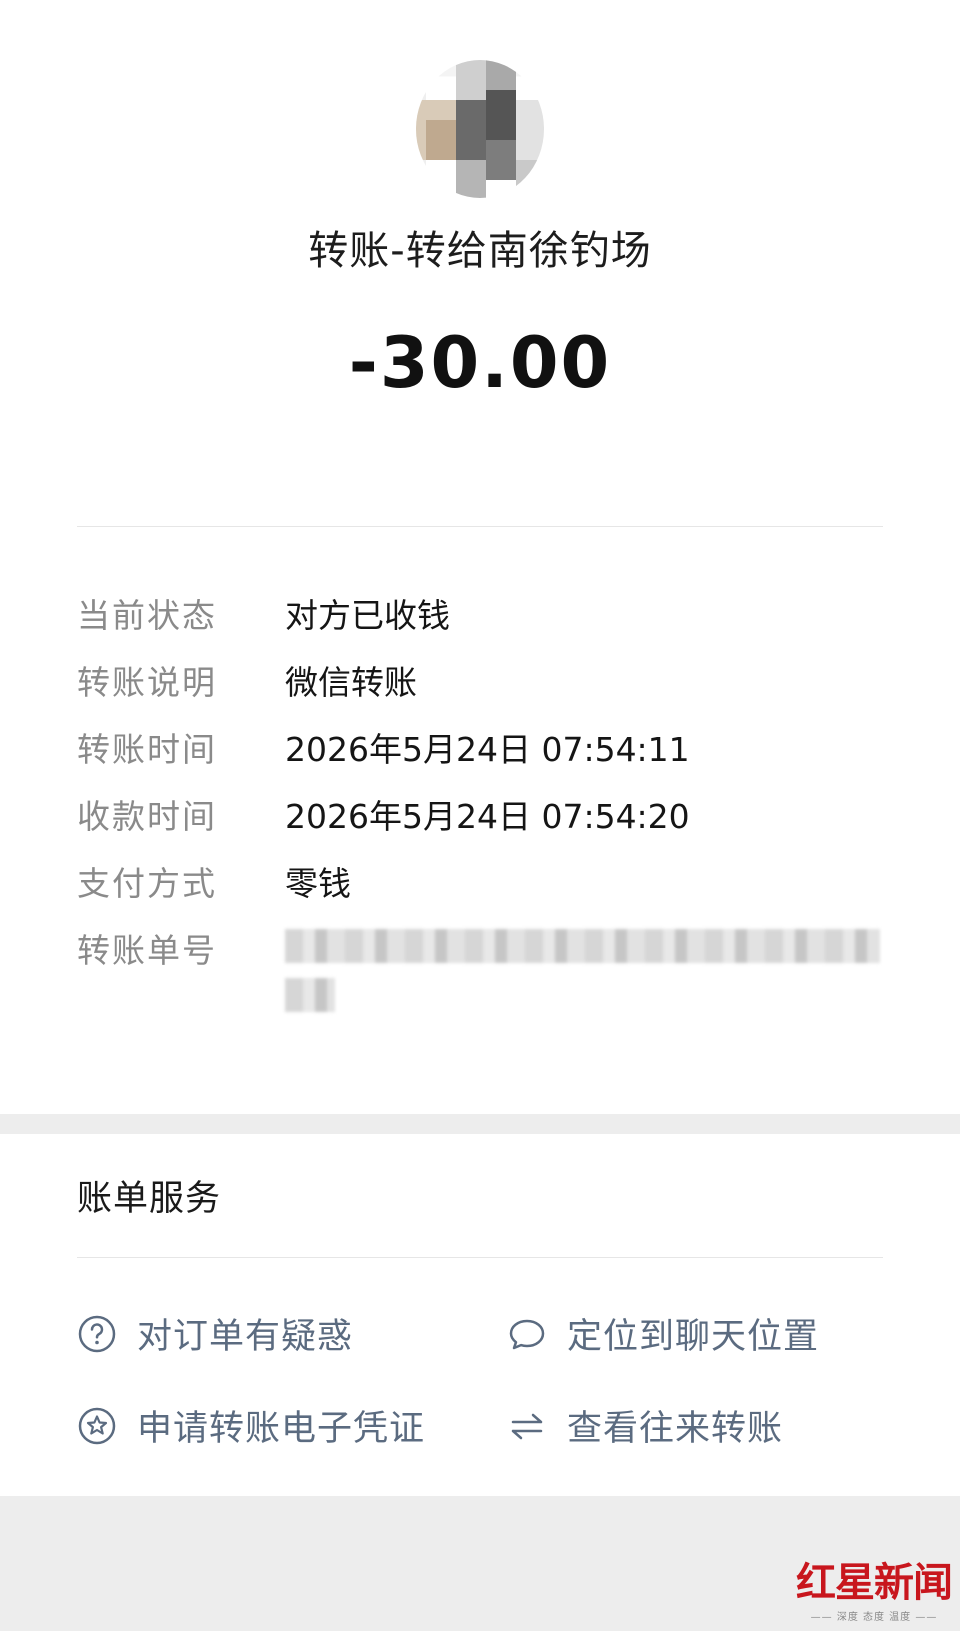  What do you see at coordinates (147, 615) in the screenshot?
I see `status-label: 当前状态` at bounding box center [147, 615].